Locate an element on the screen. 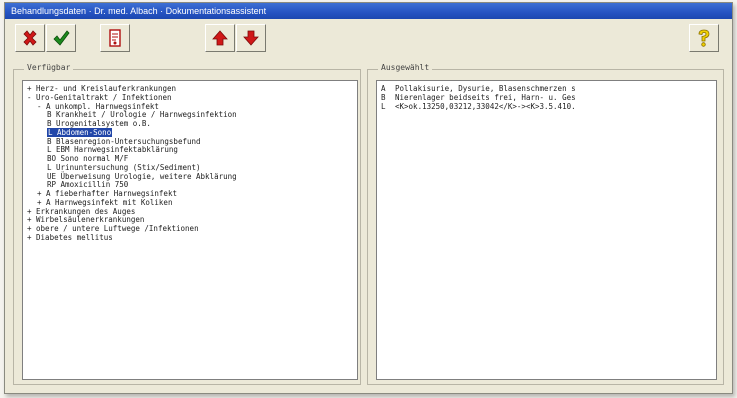 The width and height of the screenshot is (737, 398). arrow-down-icon is located at coordinates (251, 38).